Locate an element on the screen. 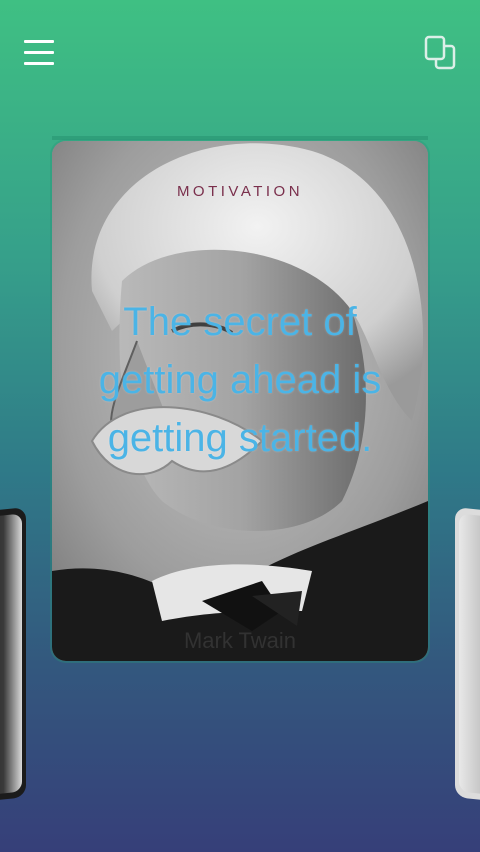  quote-author: Mark Twain is located at coordinates (240, 640).